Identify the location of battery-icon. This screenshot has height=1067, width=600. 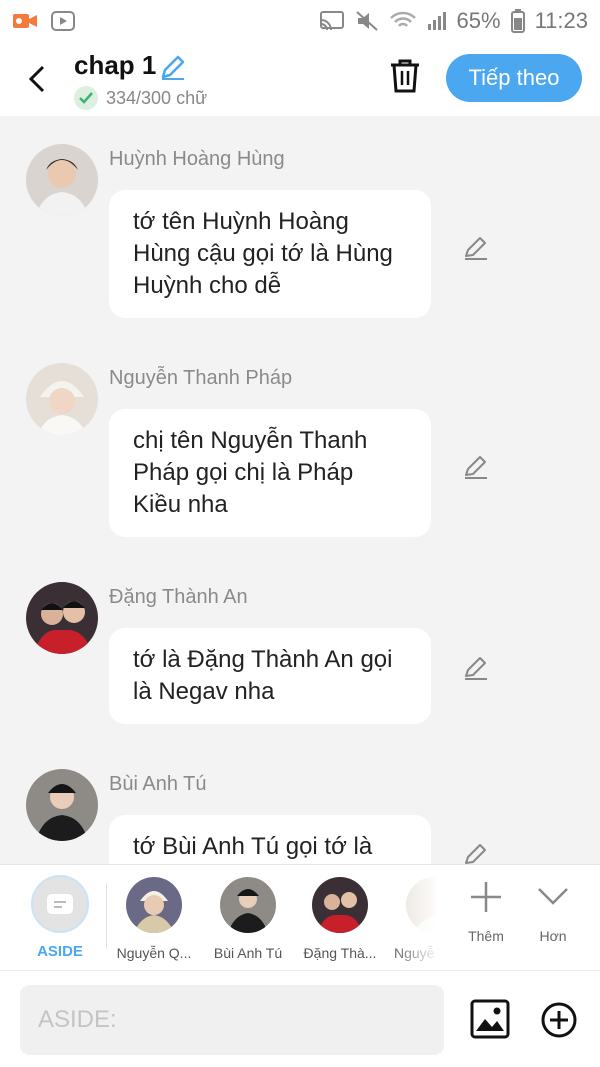
(517, 21).